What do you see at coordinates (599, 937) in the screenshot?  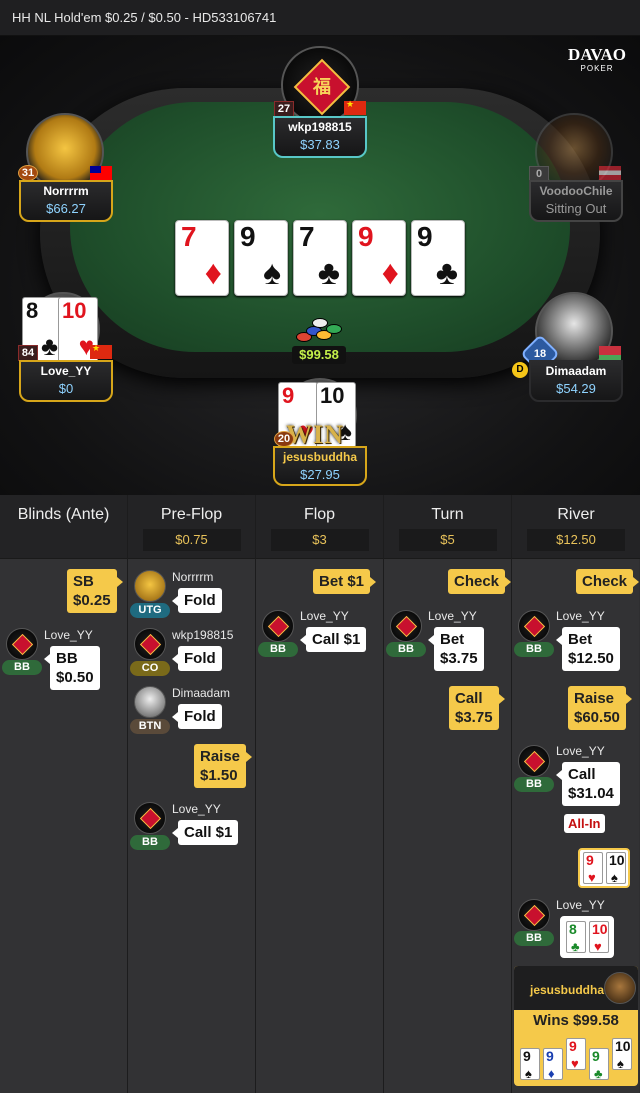 I see `mini-card: 10 ♥` at bounding box center [599, 937].